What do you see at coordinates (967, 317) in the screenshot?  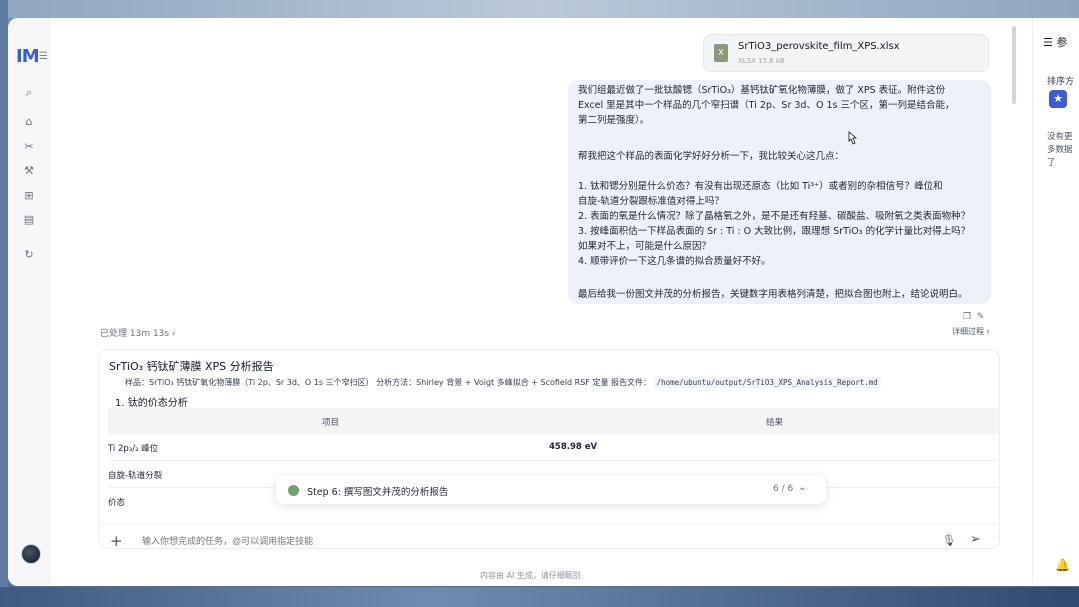 I see `copy-icon: ❐` at bounding box center [967, 317].